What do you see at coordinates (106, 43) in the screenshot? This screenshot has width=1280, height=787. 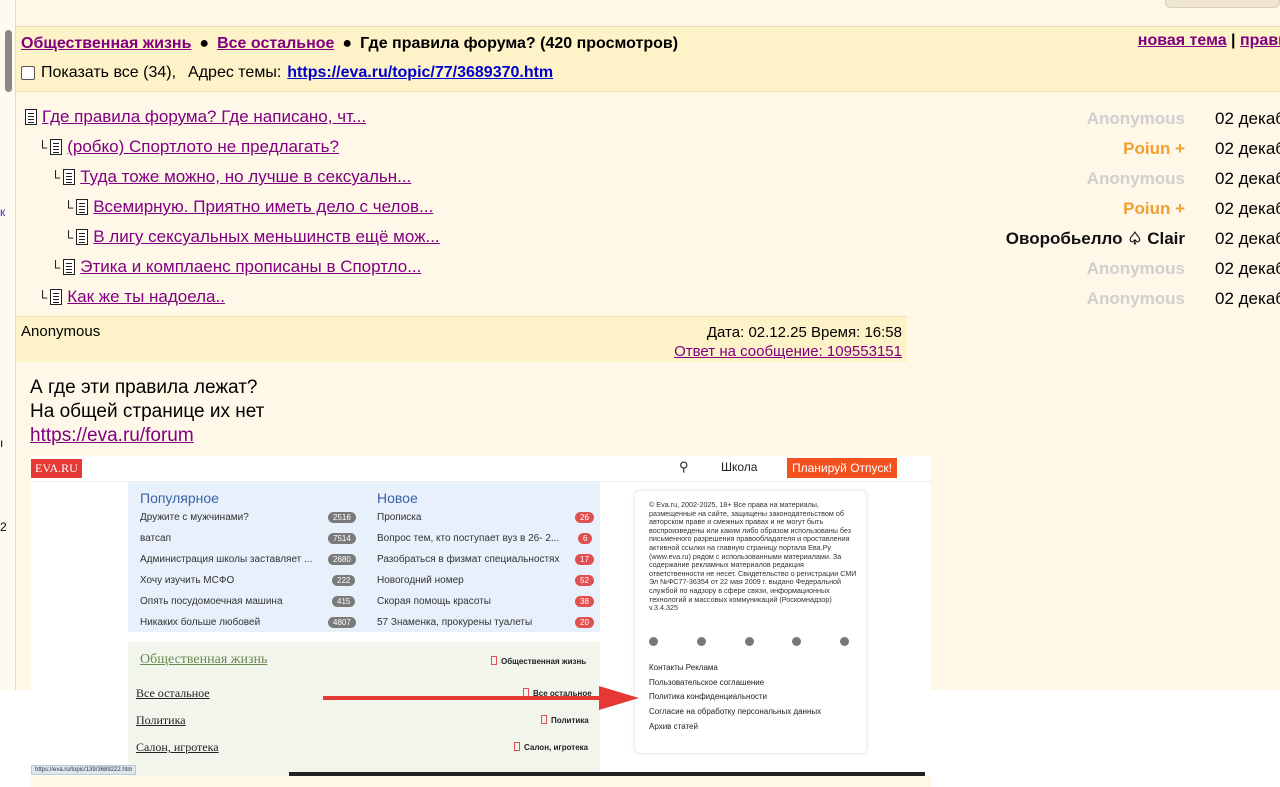 I see `breadcrumb-social-life: Общественная жизнь` at bounding box center [106, 43].